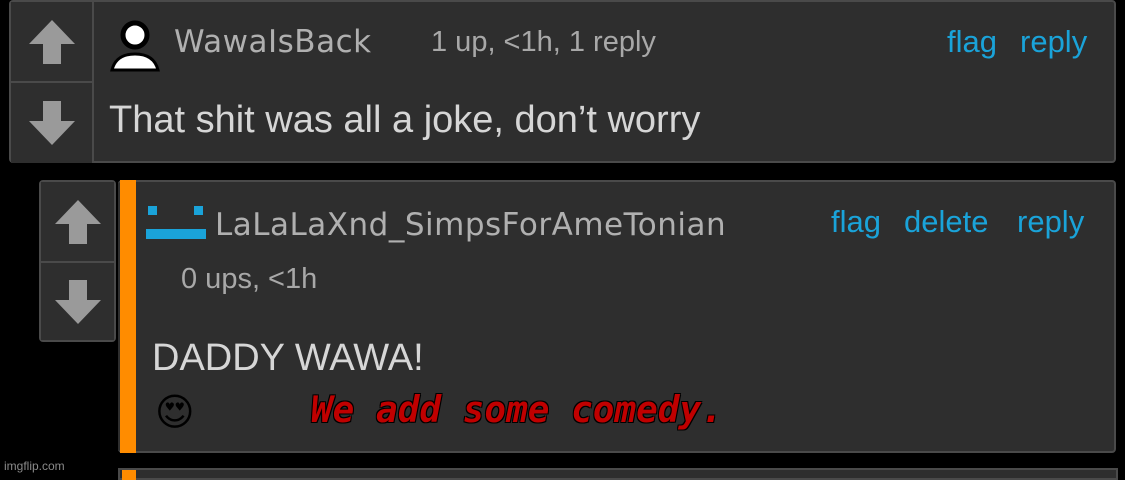  I want to click on username: WawaIsBack, so click(273, 42).